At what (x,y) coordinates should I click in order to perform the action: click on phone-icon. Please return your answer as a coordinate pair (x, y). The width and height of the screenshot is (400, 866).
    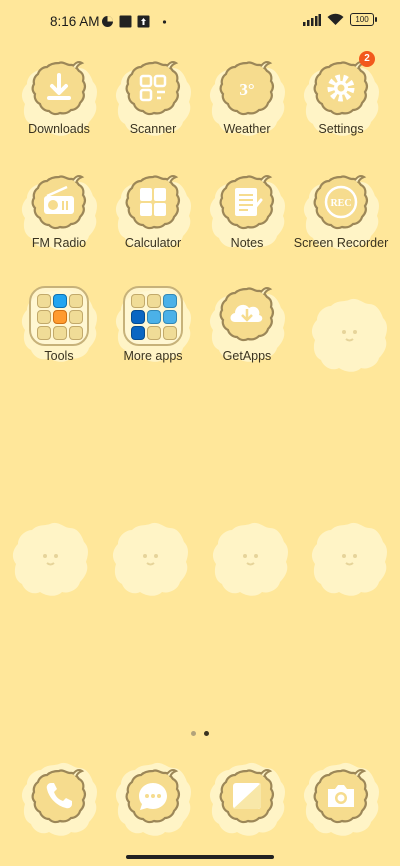
    Looking at the image, I should click on (59, 796).